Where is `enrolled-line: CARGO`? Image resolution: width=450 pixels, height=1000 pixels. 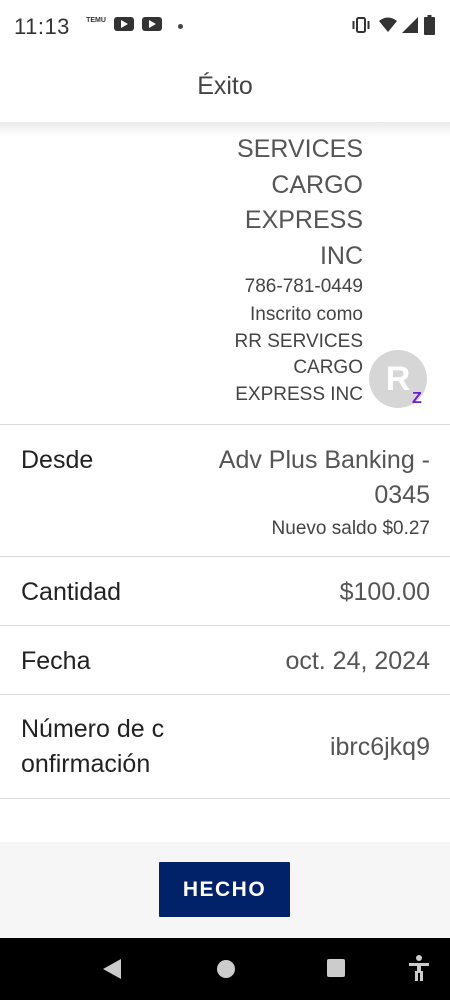
enrolled-line: CARGO is located at coordinates (328, 367).